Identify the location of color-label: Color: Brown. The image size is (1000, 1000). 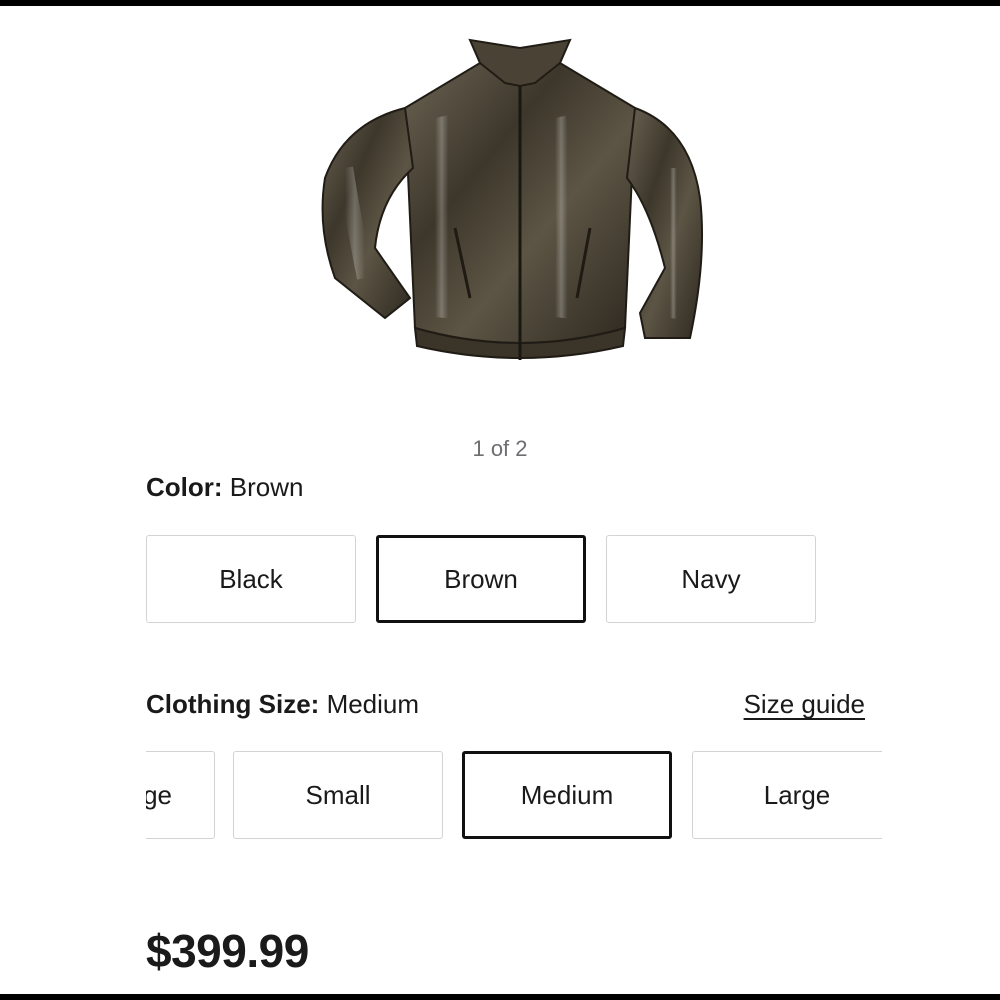
(224, 487).